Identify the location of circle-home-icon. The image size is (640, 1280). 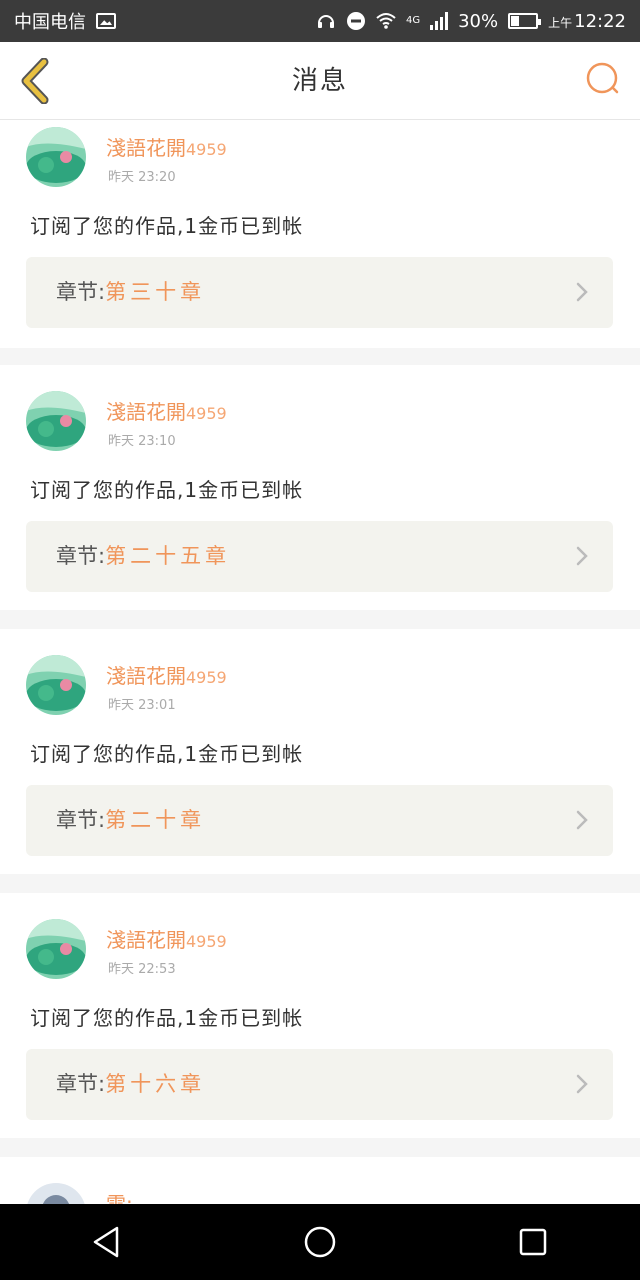
(320, 1242).